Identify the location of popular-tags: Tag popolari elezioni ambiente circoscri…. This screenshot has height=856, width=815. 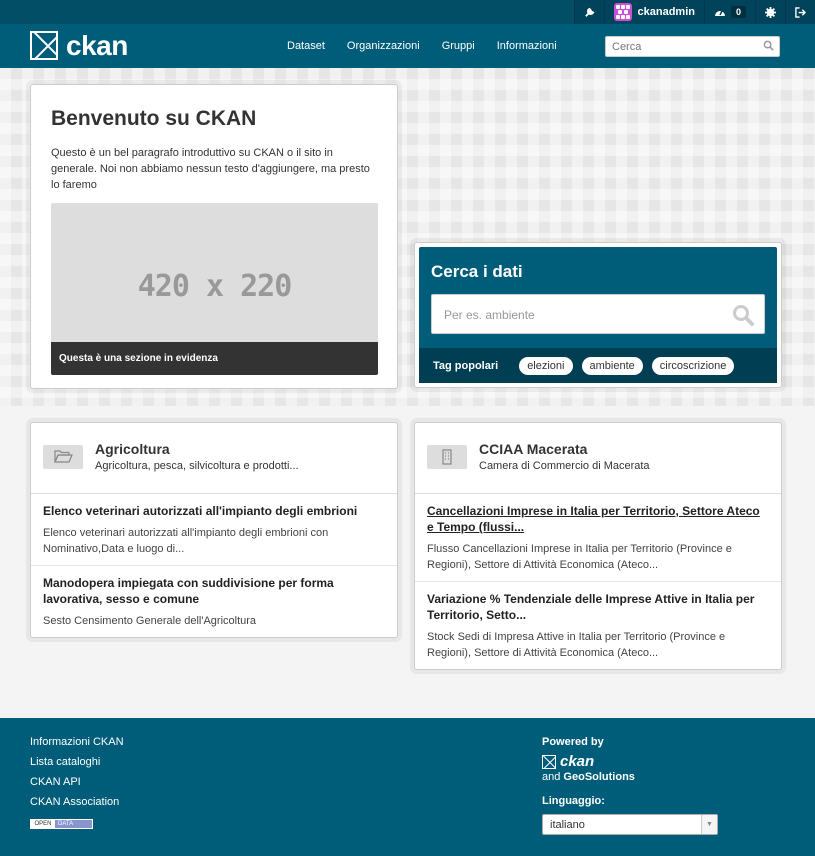
(598, 365).